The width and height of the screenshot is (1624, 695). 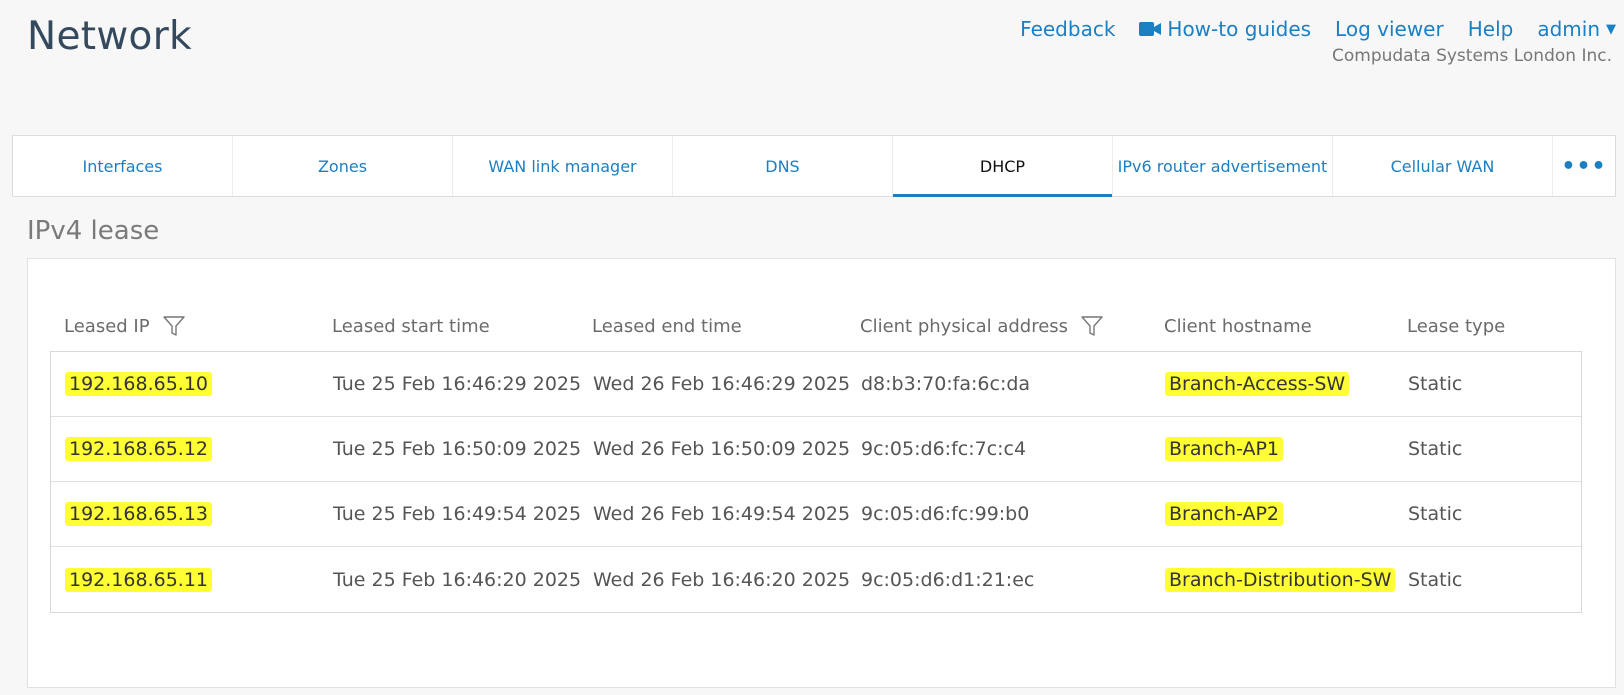 What do you see at coordinates (139, 579) in the screenshot?
I see `leased-ip-value: 192.168.65.11` at bounding box center [139, 579].